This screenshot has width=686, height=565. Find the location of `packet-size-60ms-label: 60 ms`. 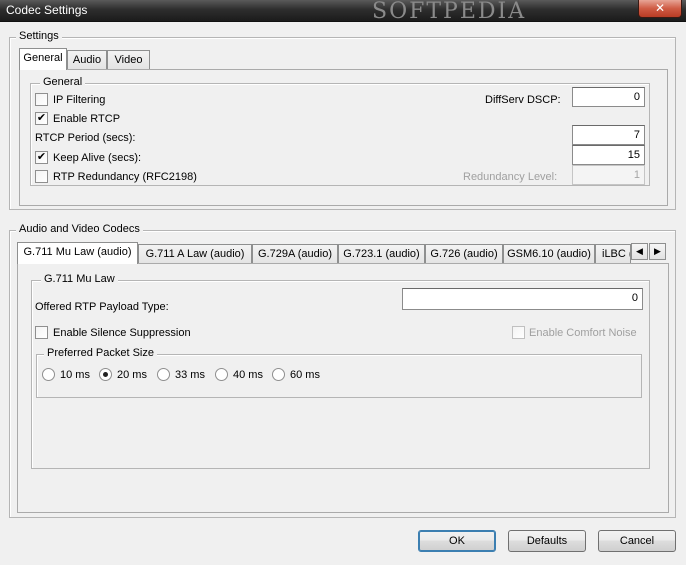

packet-size-60ms-label: 60 ms is located at coordinates (305, 375).